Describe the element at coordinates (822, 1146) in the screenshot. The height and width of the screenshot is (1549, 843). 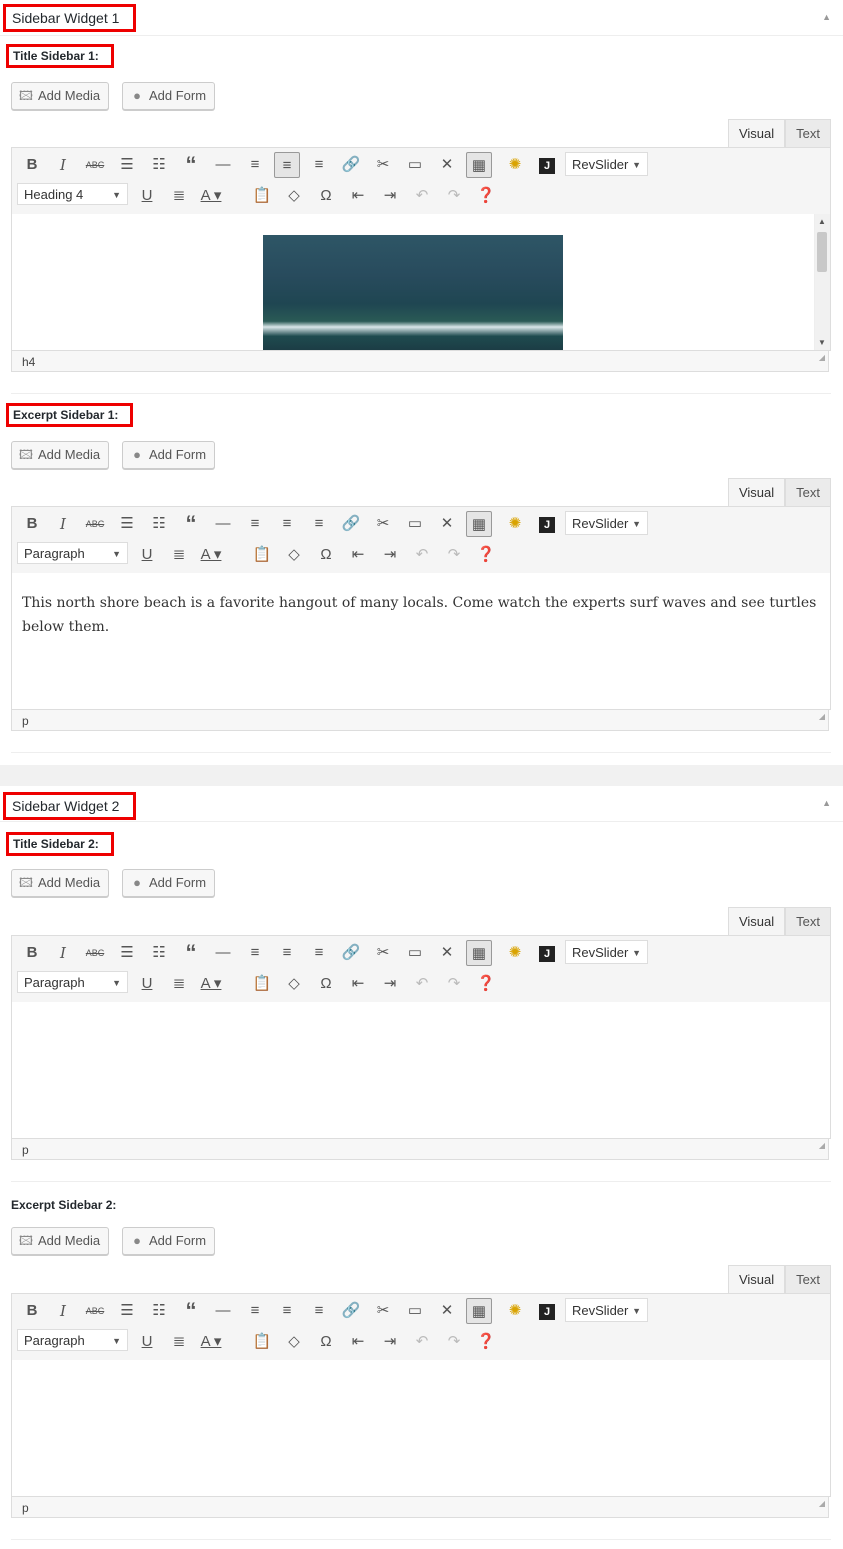
I see `resize-grip-icon: ◢` at that location.